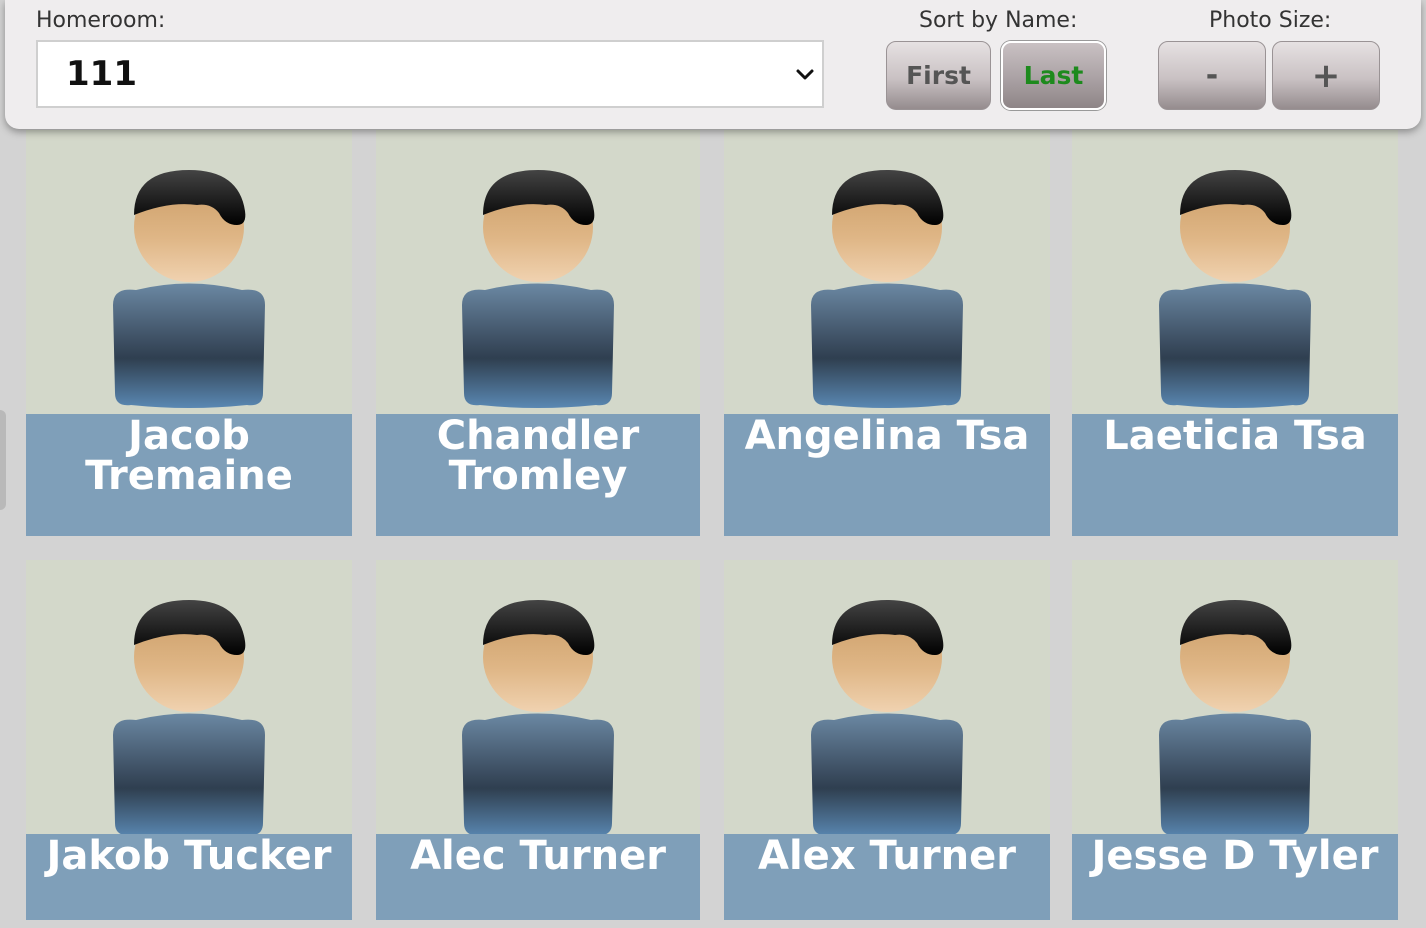 This screenshot has width=1426, height=928. I want to click on student-card: Laeticia Tsa, so click(1235, 333).